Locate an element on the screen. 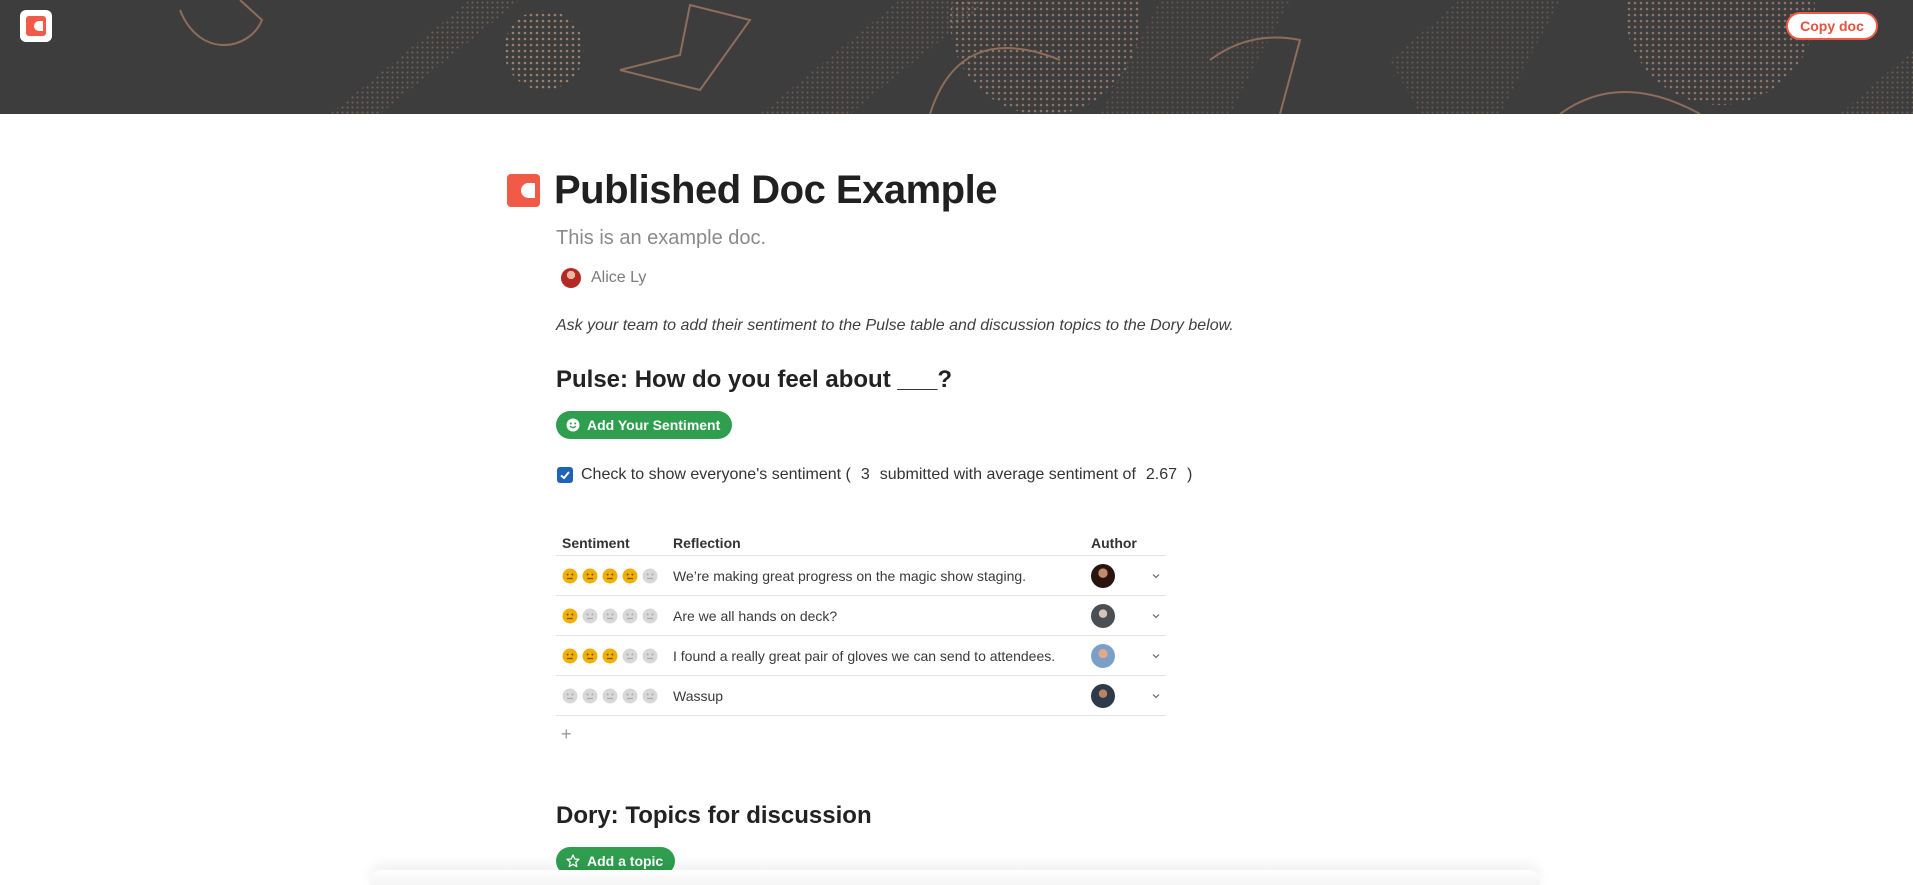  add-sentiment-label: Add Your Sentiment is located at coordinates (654, 425).